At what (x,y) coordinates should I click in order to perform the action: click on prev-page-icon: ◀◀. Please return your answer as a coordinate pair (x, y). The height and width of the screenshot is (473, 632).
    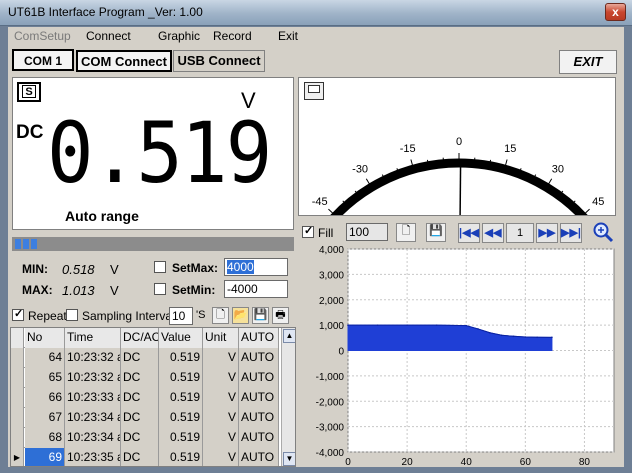
    Looking at the image, I should click on (493, 233).